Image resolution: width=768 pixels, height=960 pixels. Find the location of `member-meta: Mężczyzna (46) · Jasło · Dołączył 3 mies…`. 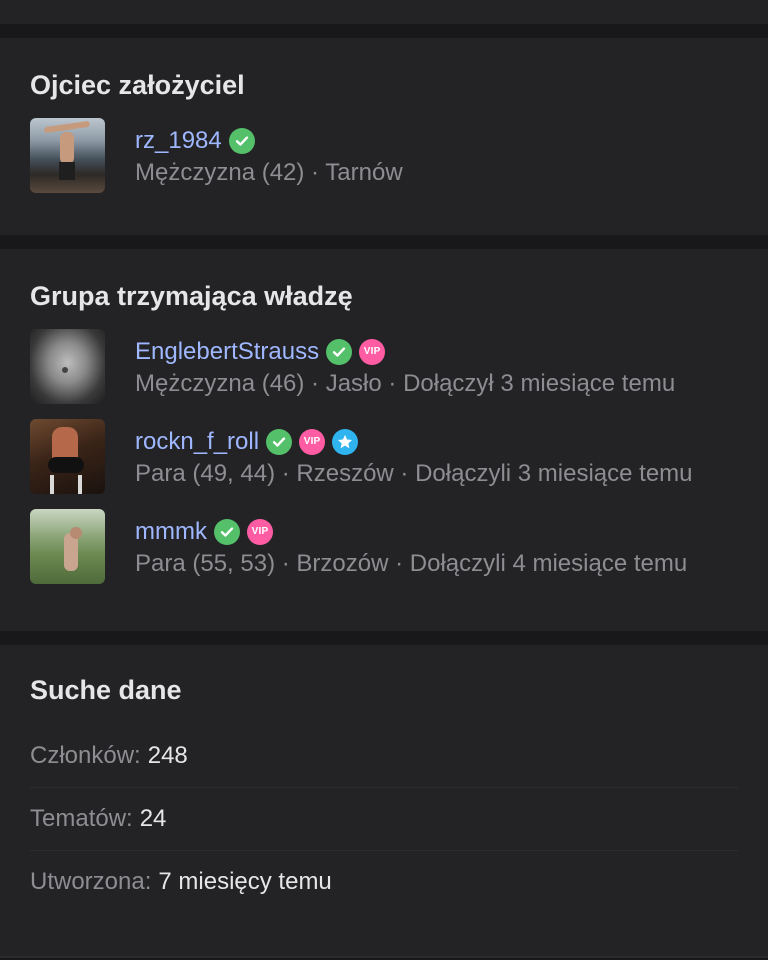

member-meta: Mężczyzna (46) · Jasło · Dołączył 3 mies… is located at coordinates (405, 383).